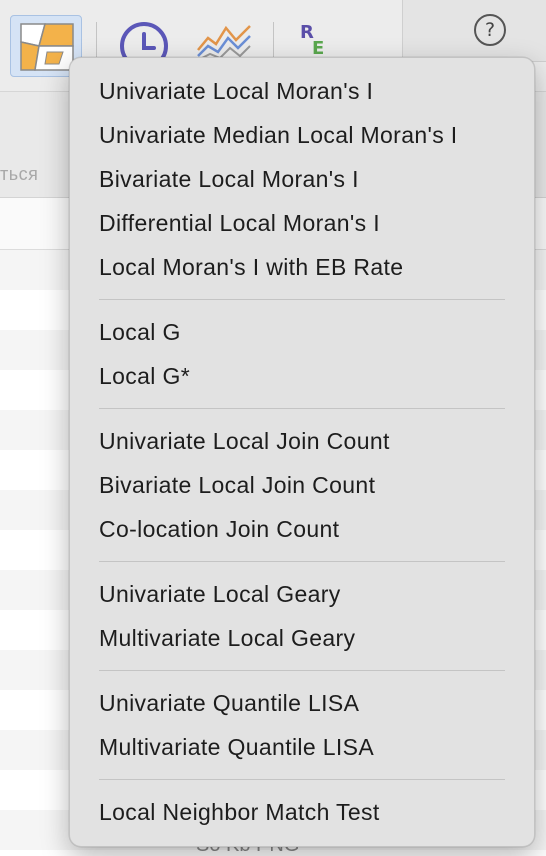 Image resolution: width=546 pixels, height=856 pixels. What do you see at coordinates (302, 223) in the screenshot?
I see `menu-item: Differential Local Moran's I` at bounding box center [302, 223].